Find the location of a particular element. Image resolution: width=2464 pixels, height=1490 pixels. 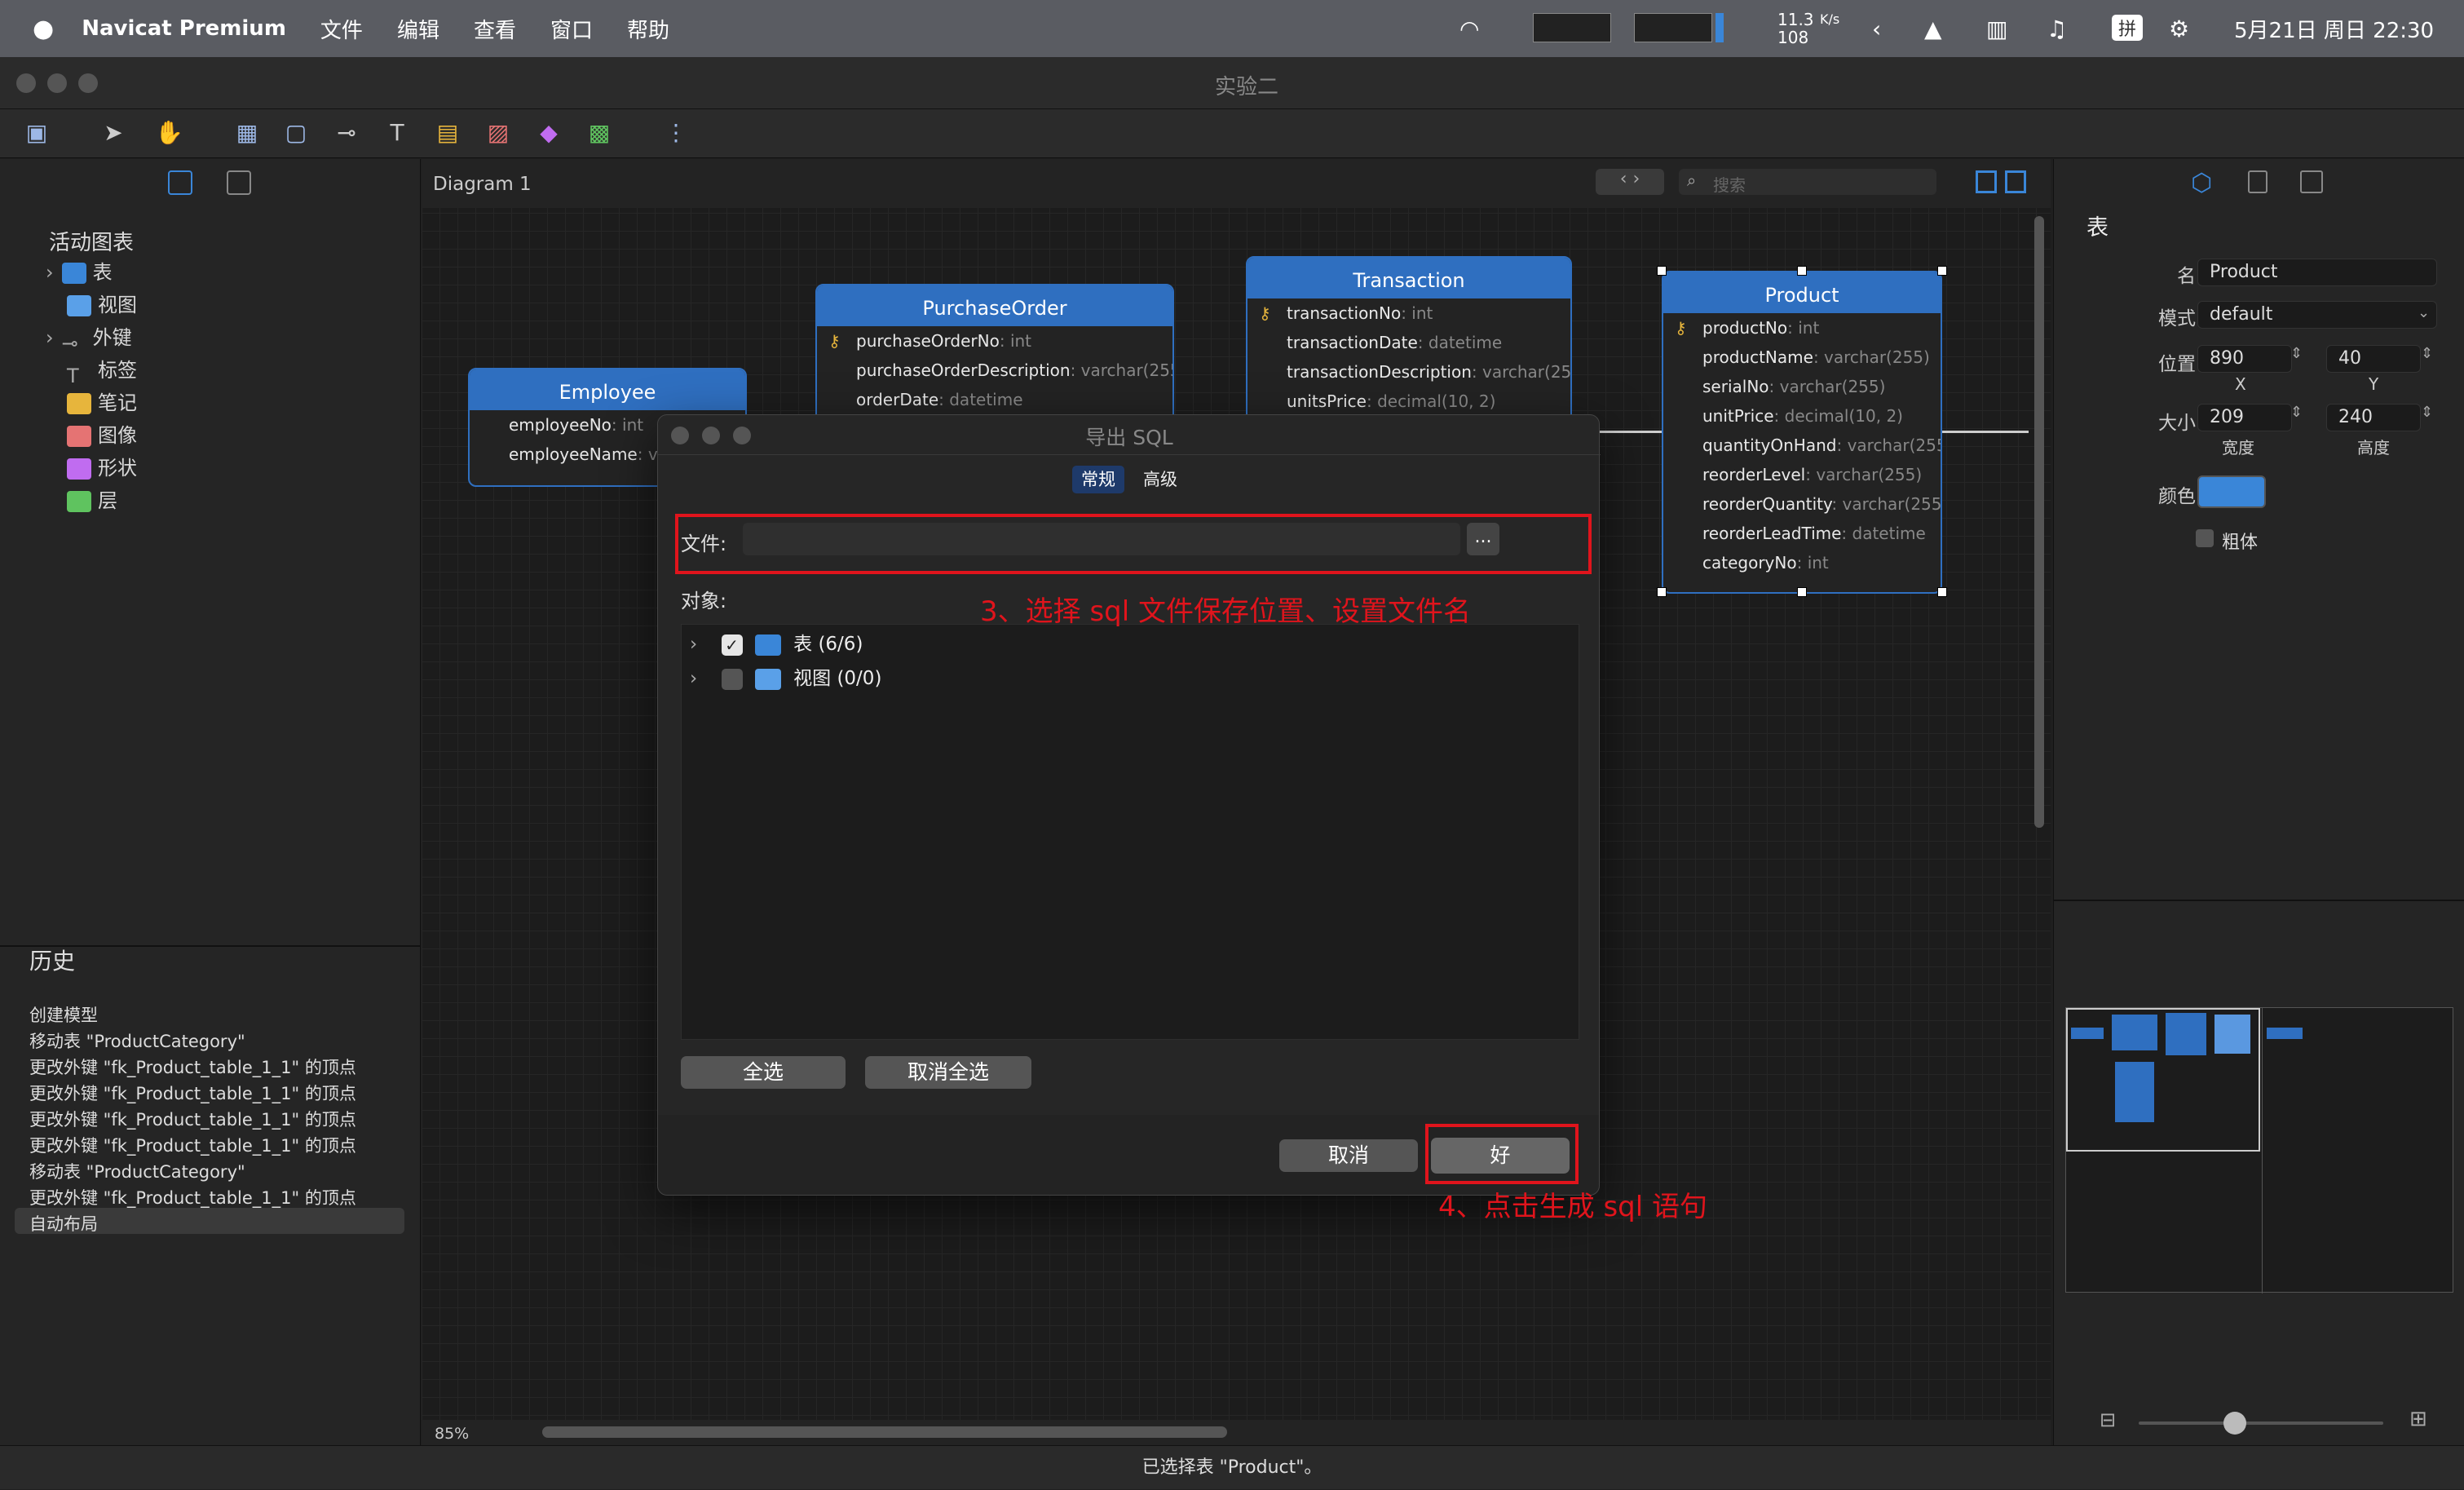

checkbox-unchecked-icon is located at coordinates (732, 679).